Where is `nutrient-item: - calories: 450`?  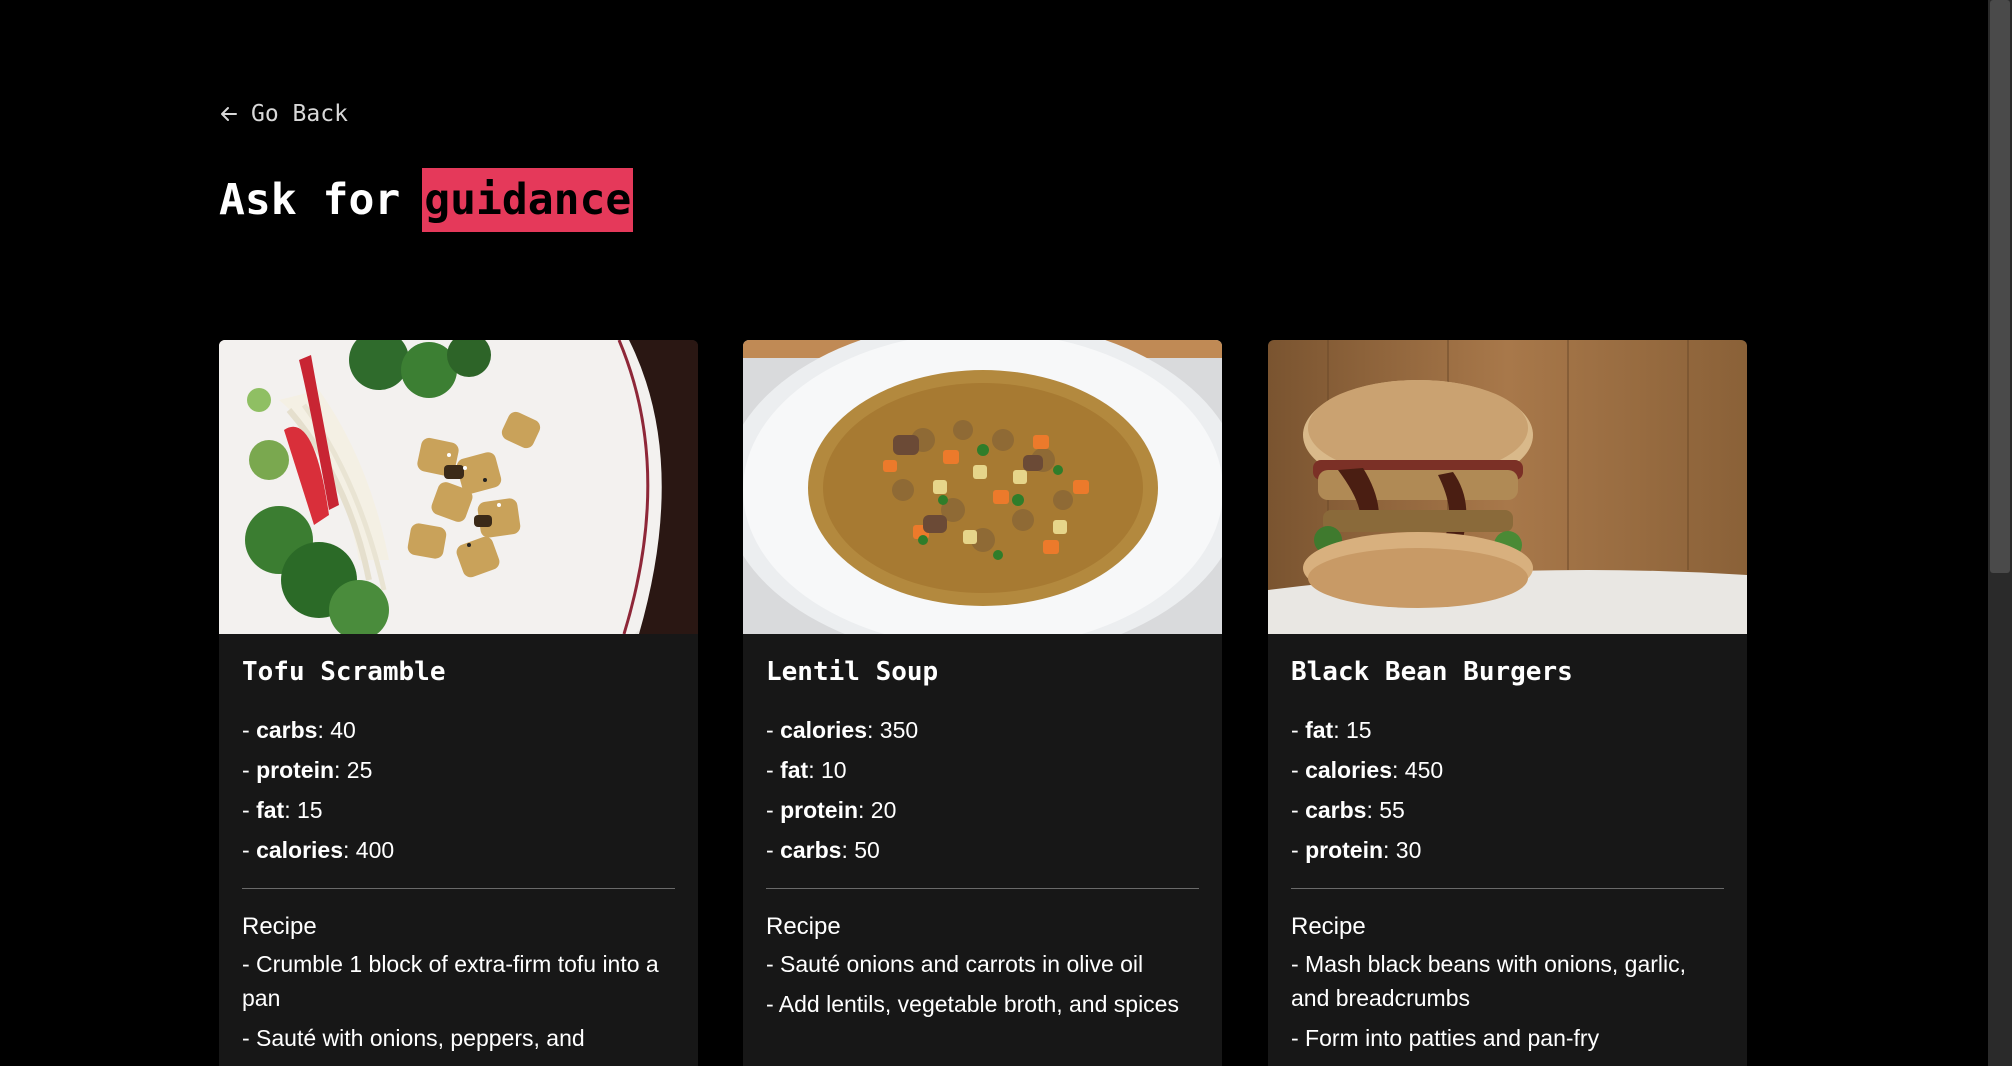 nutrient-item: - calories: 450 is located at coordinates (1367, 770).